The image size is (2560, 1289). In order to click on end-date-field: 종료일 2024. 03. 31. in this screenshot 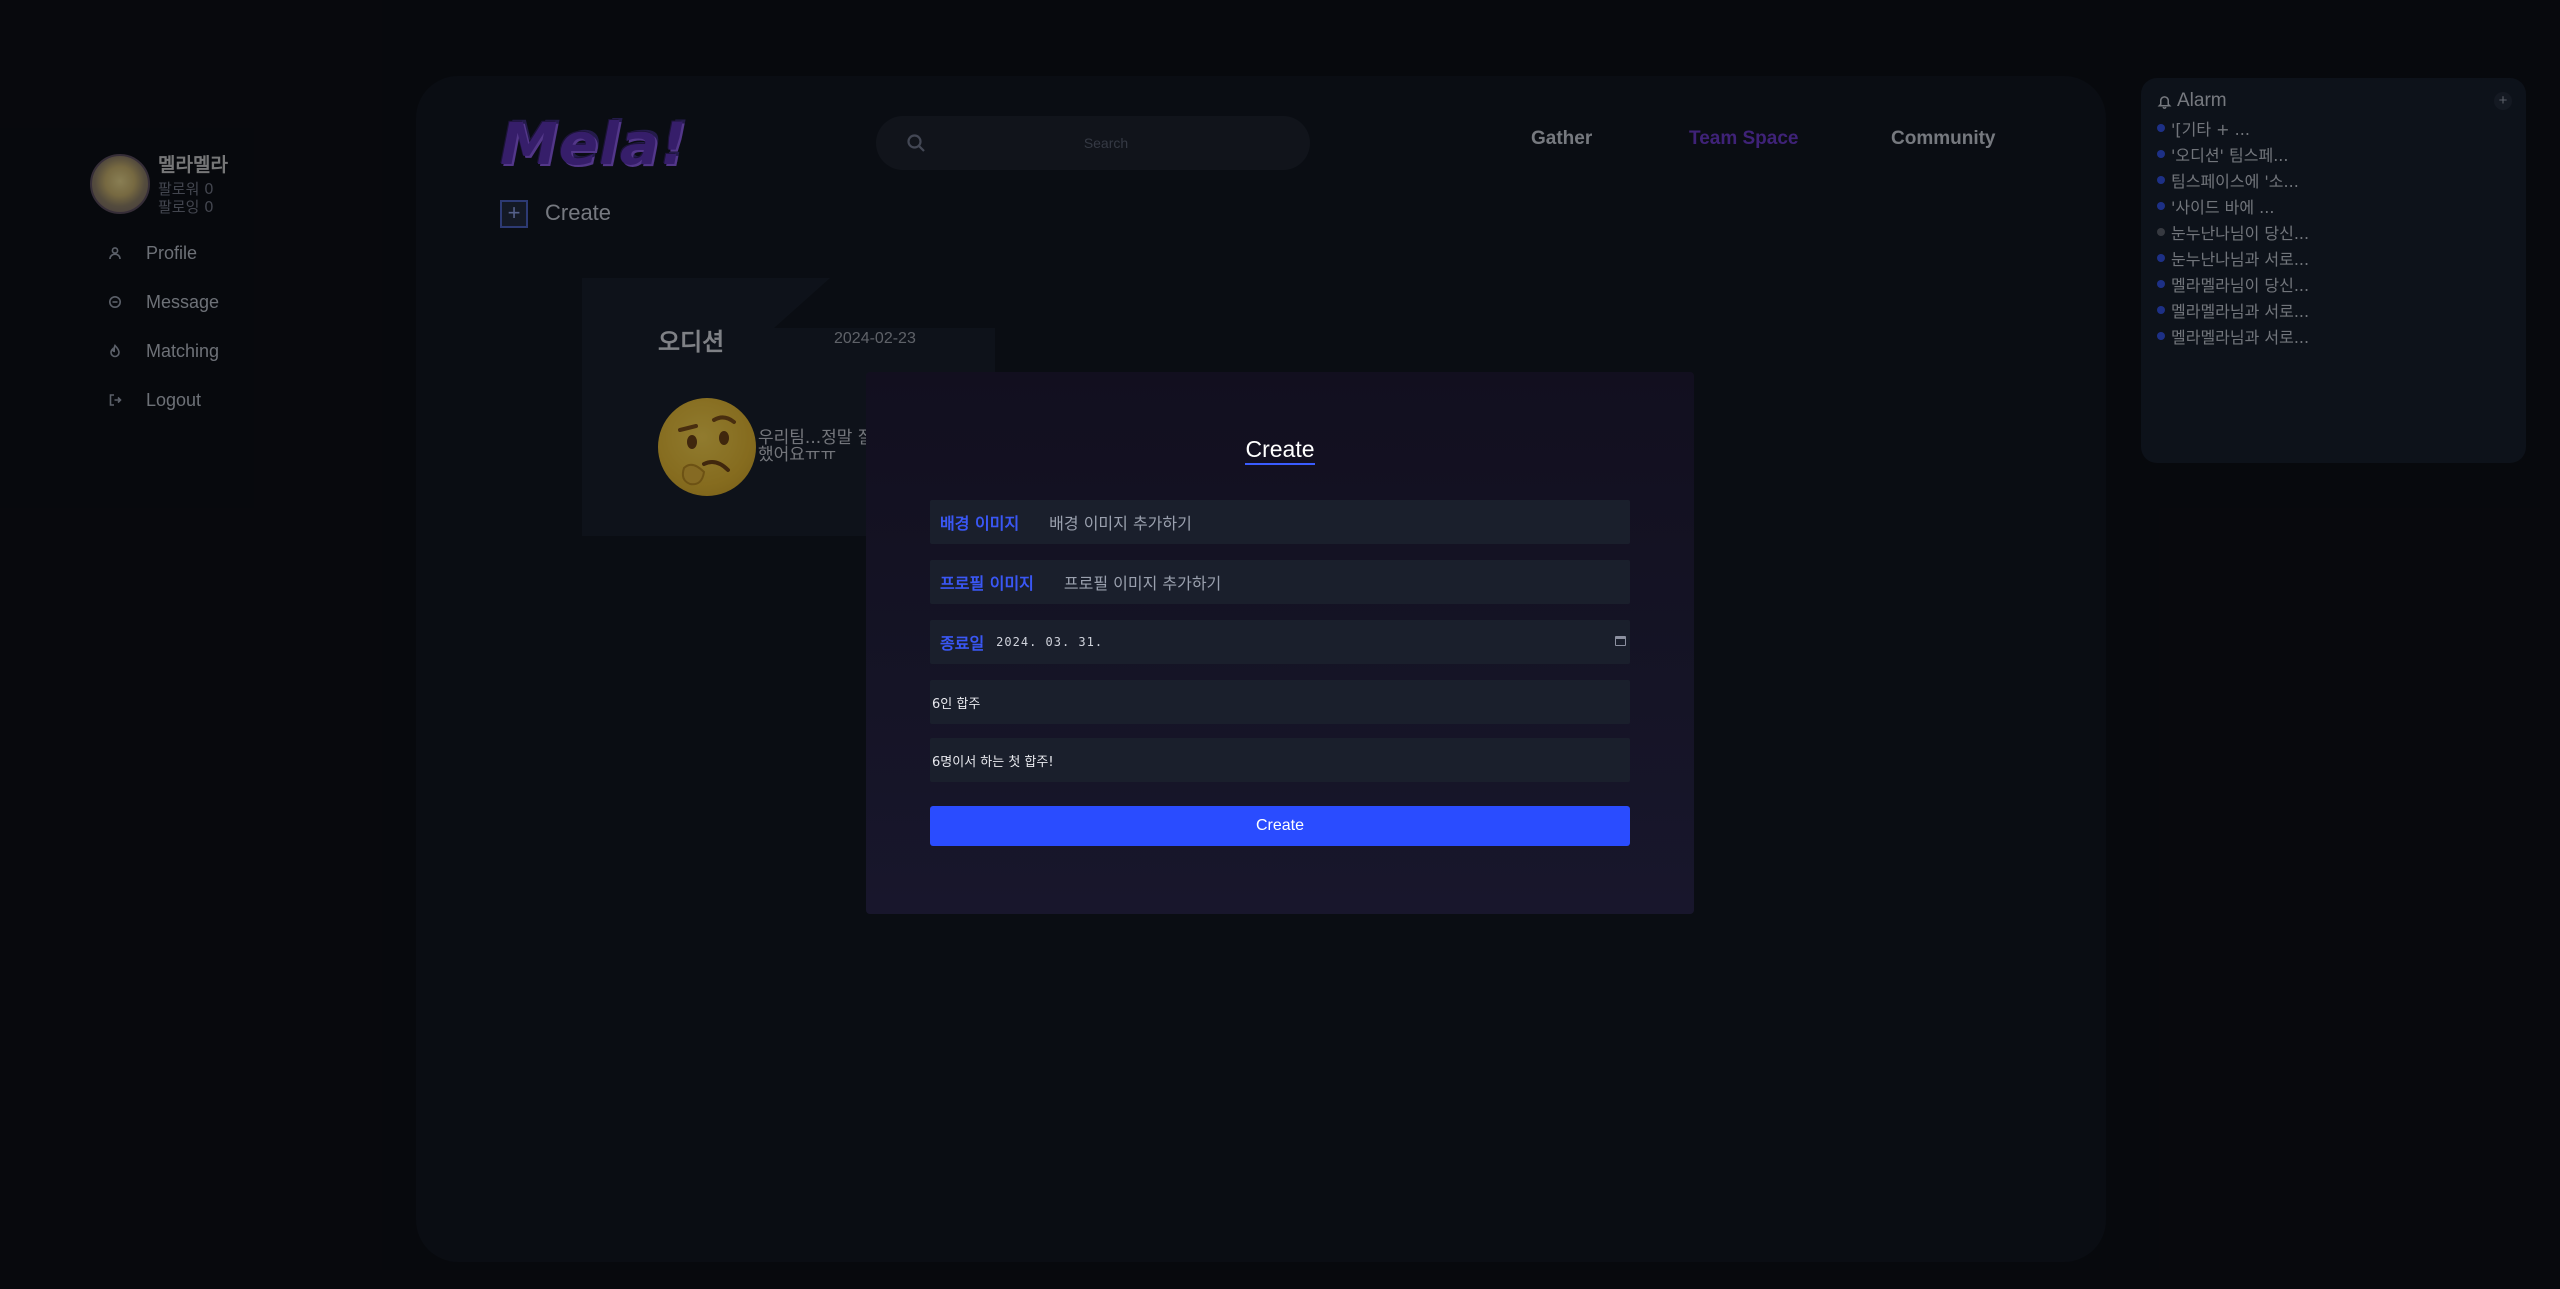, I will do `click(1280, 642)`.